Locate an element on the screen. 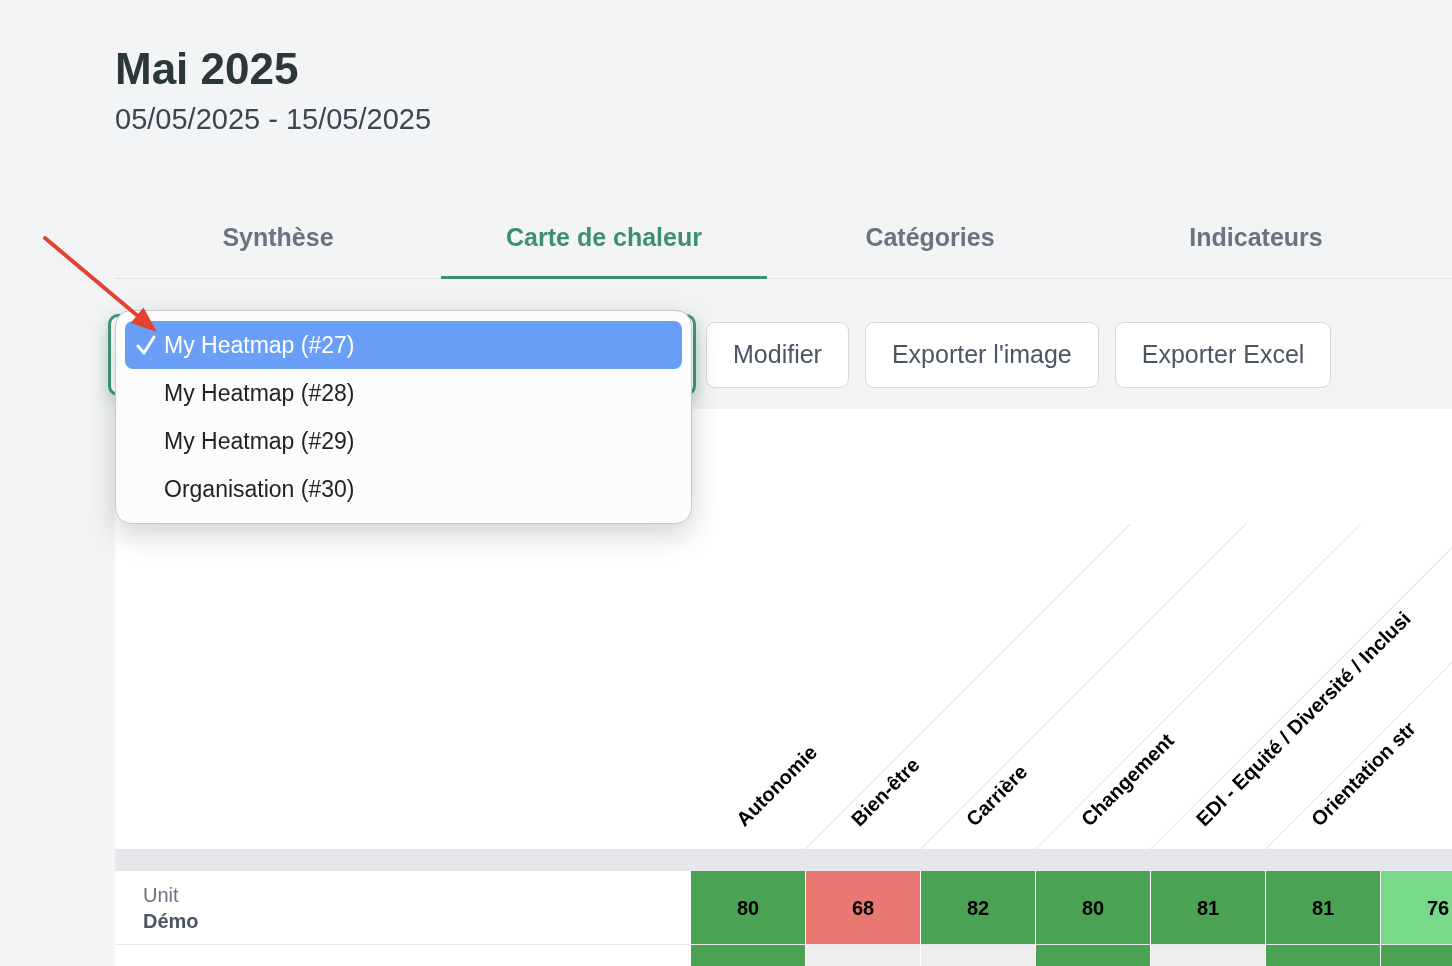 The height and width of the screenshot is (966, 1452). heatmap-cell: 68 is located at coordinates (862, 907).